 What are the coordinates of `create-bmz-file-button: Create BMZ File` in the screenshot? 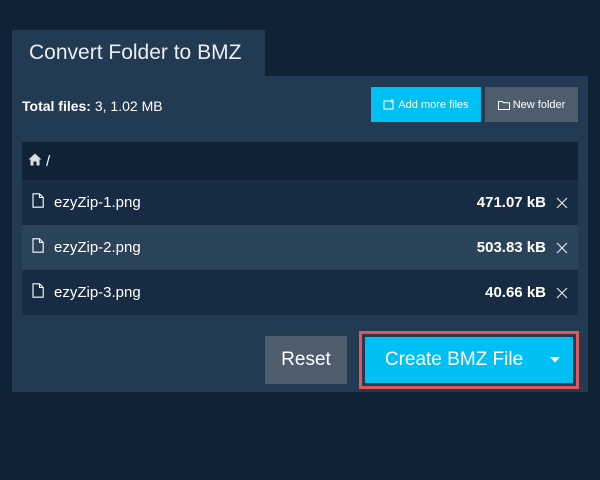 It's located at (469, 360).